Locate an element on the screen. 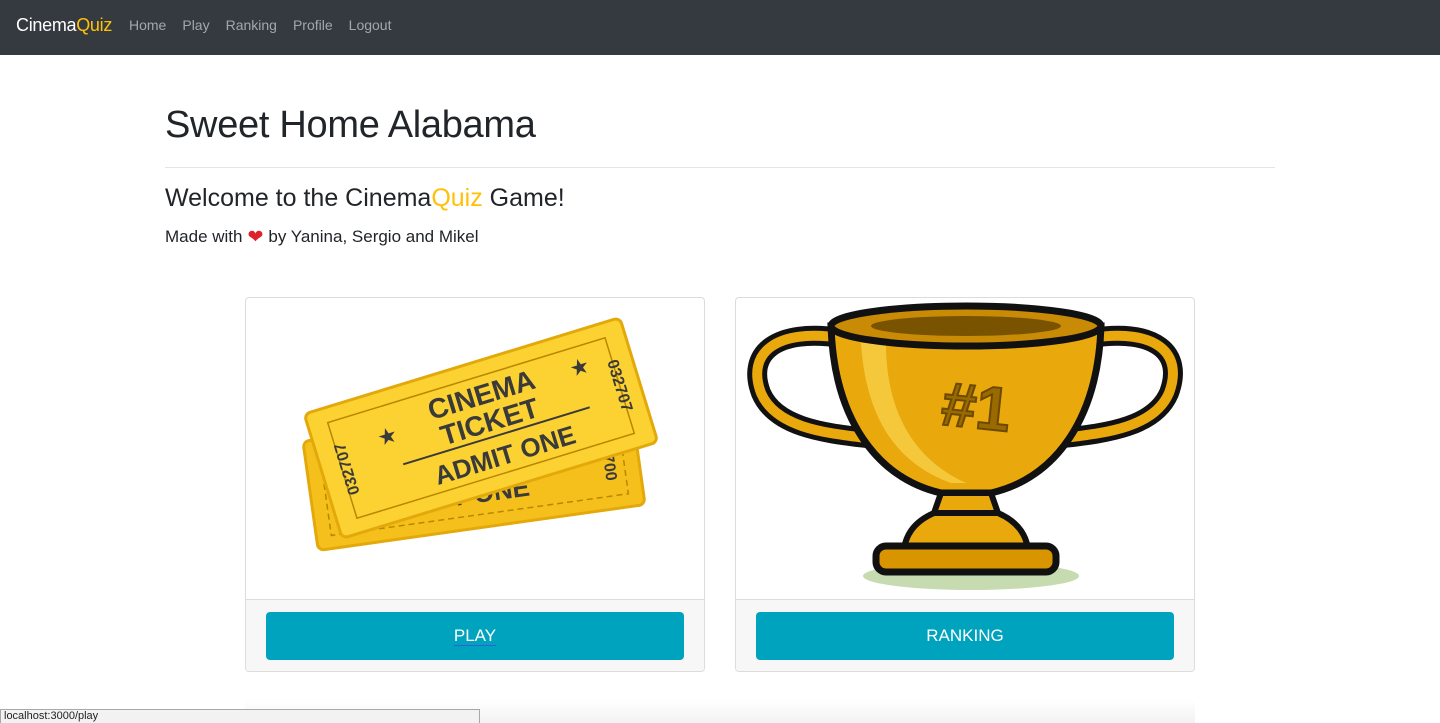 Image resolution: width=1440 pixels, height=723 pixels. play-button: PLAY is located at coordinates (475, 636).